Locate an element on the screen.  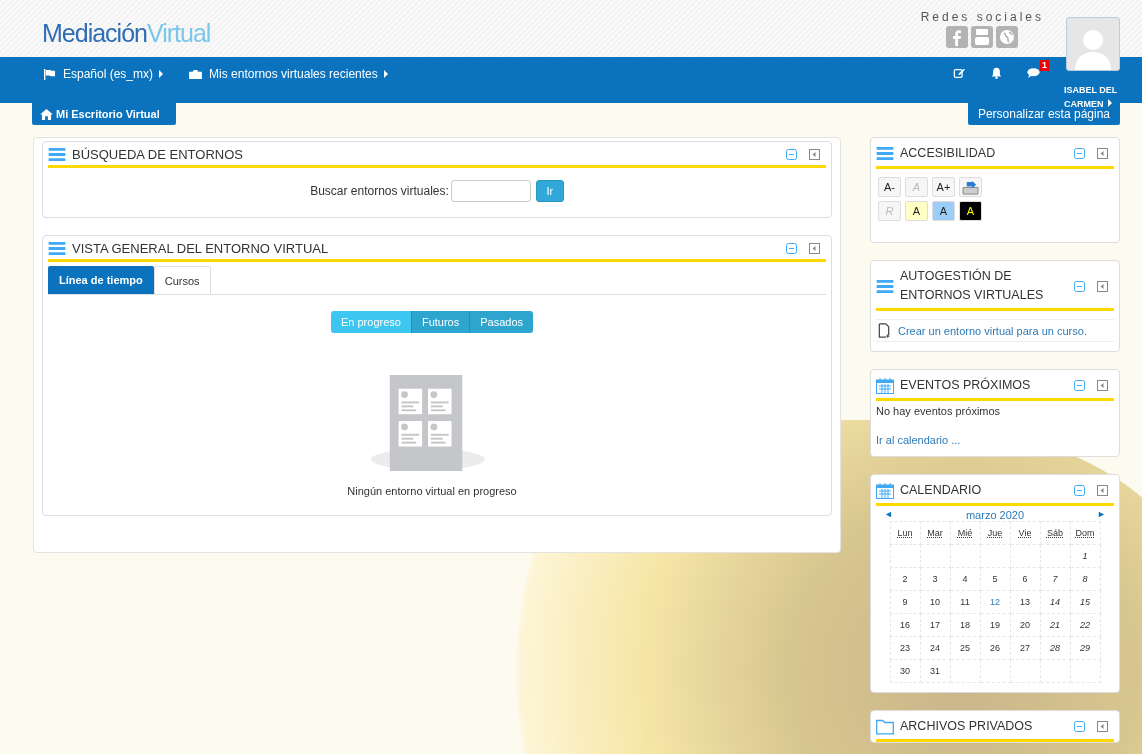
site-logo: MediaciónVirtual is located at coordinates (126, 33).